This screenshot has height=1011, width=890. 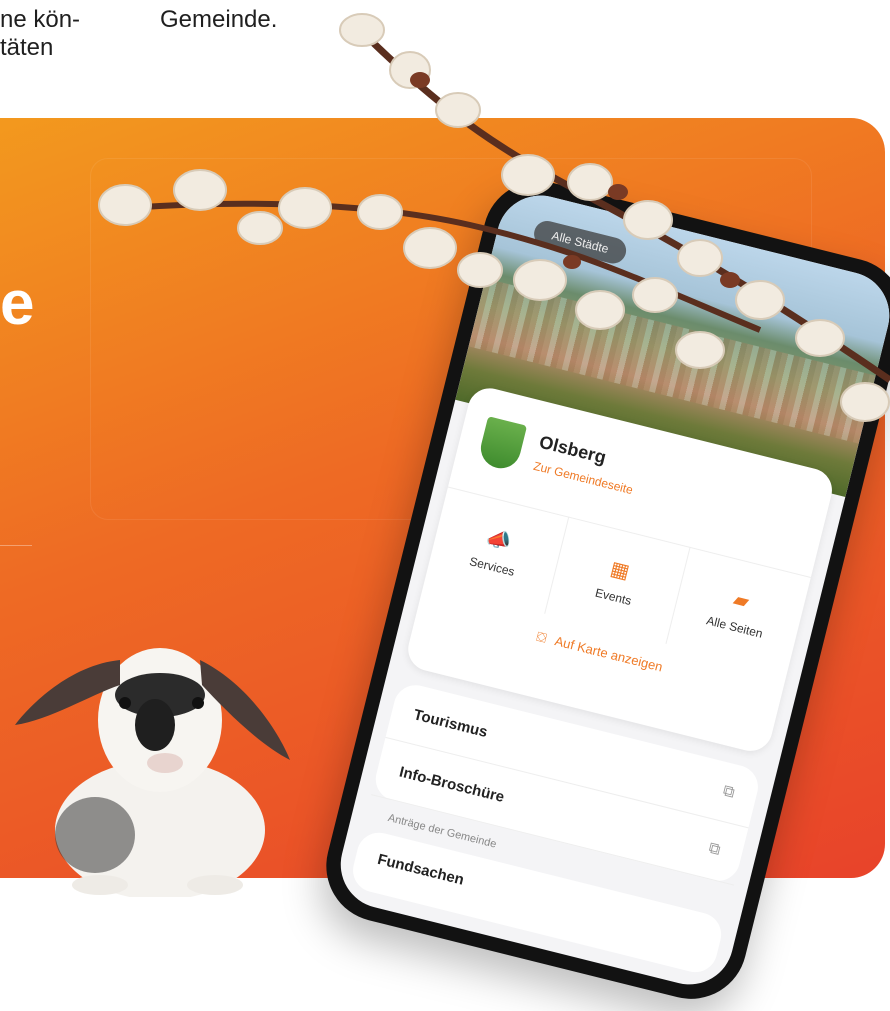 I want to click on bunny-image, so click(x=152, y=772).